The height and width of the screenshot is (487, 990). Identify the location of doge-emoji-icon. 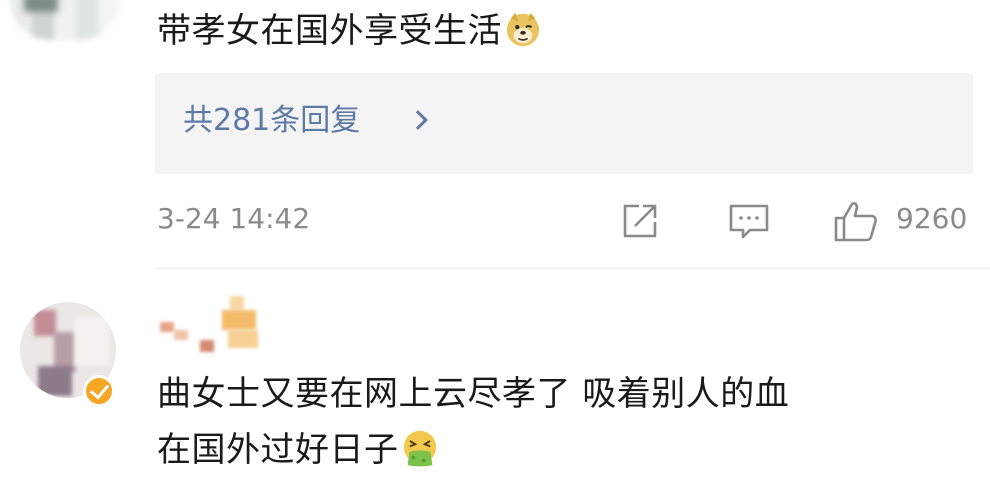
(523, 29).